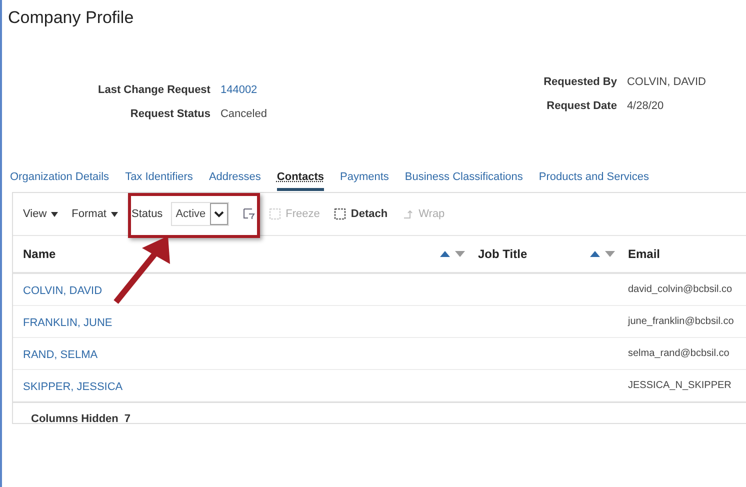 The width and height of the screenshot is (746, 487). What do you see at coordinates (199, 214) in the screenshot?
I see `status-select: Active` at bounding box center [199, 214].